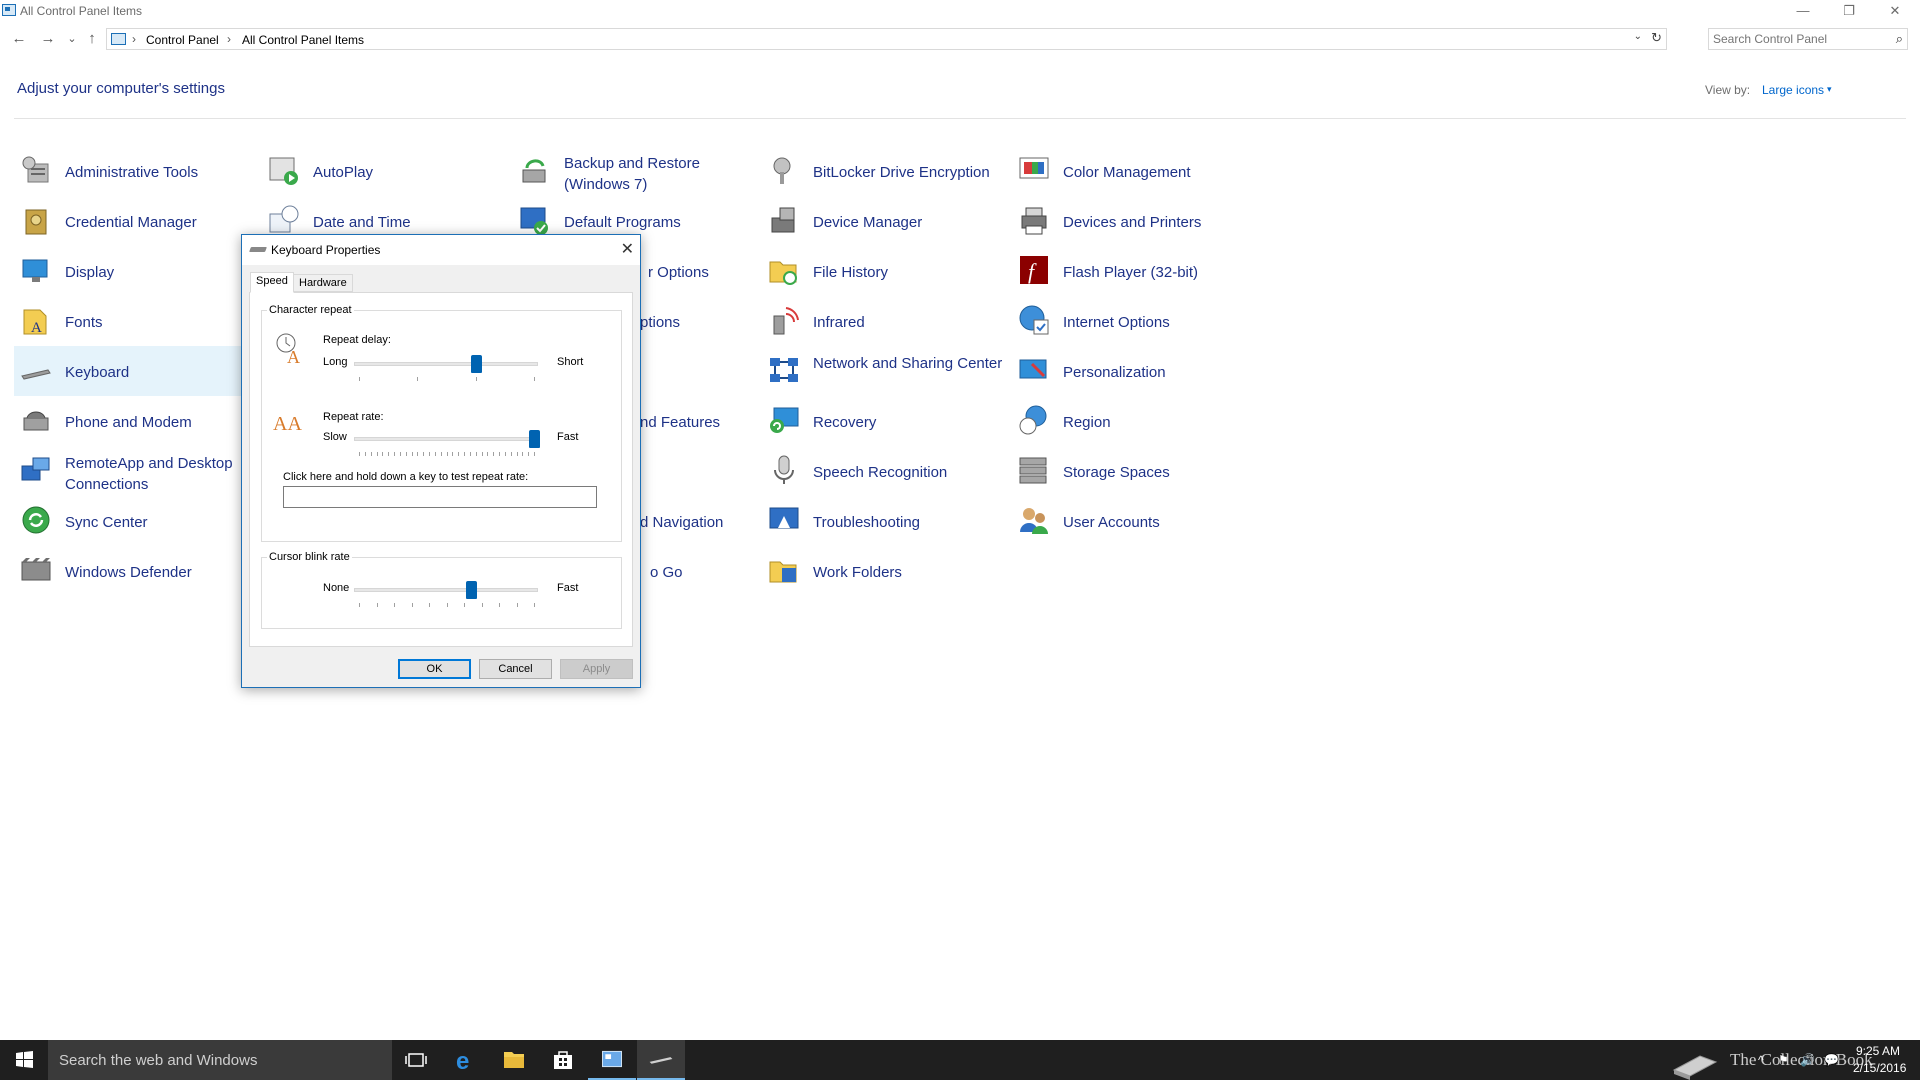 This screenshot has width=1920, height=1080. Describe the element at coordinates (888, 572) in the screenshot. I see `item-work-folders: Work Folders` at that location.